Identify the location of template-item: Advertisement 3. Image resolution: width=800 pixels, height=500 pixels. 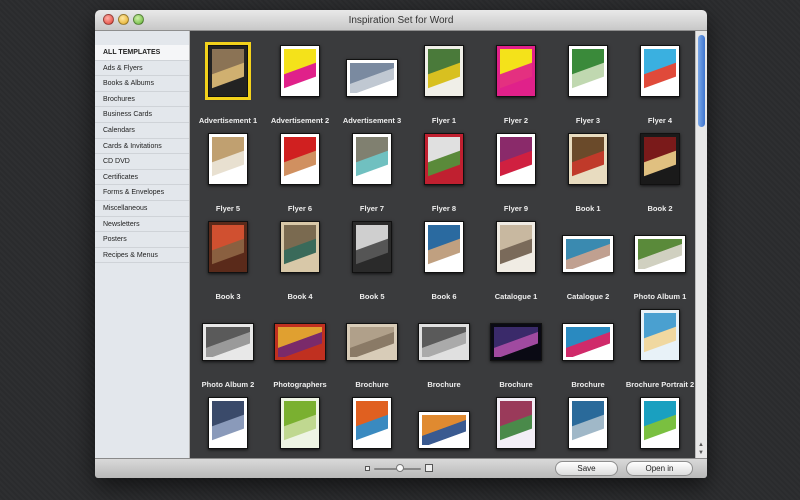
(372, 81).